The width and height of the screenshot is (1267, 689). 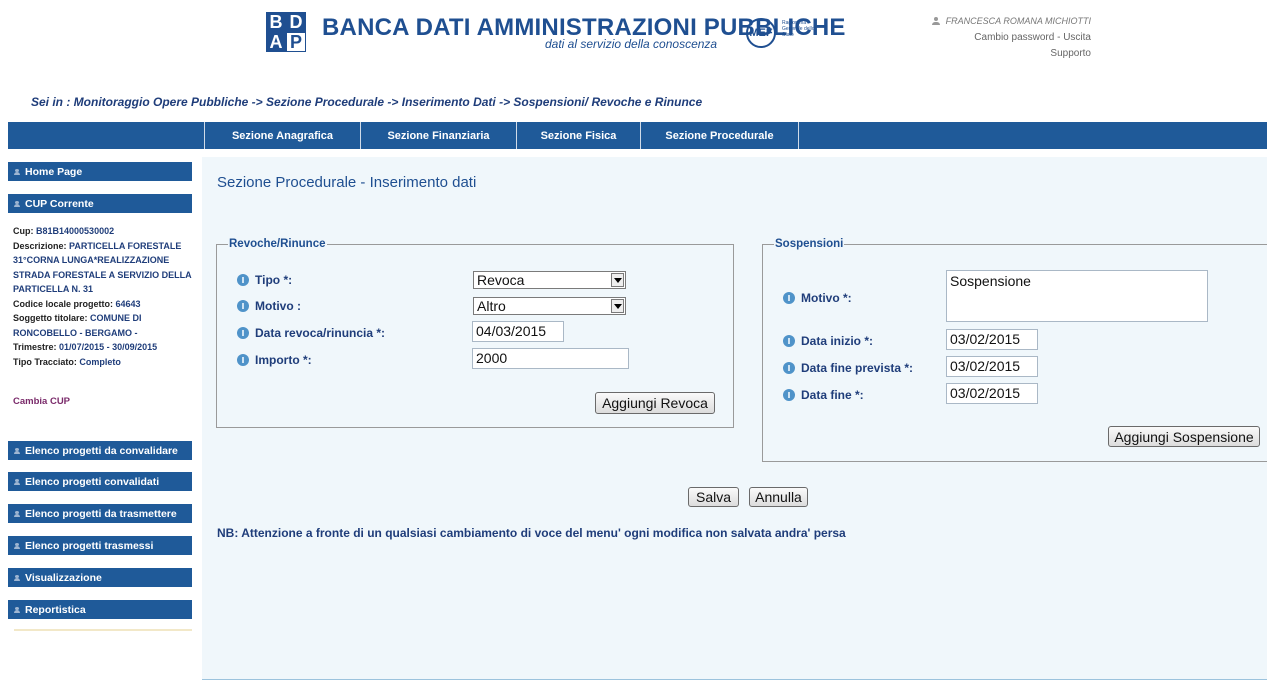 What do you see at coordinates (1184, 436) in the screenshot?
I see `aggiungi-sospensione-button: Aggiungi Sospensione` at bounding box center [1184, 436].